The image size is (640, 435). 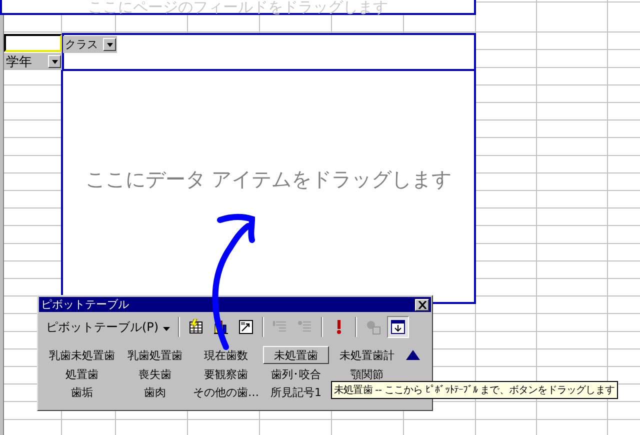 I want to click on drop-hint: ここにデータ アイテムをドラッグします, so click(x=268, y=179).